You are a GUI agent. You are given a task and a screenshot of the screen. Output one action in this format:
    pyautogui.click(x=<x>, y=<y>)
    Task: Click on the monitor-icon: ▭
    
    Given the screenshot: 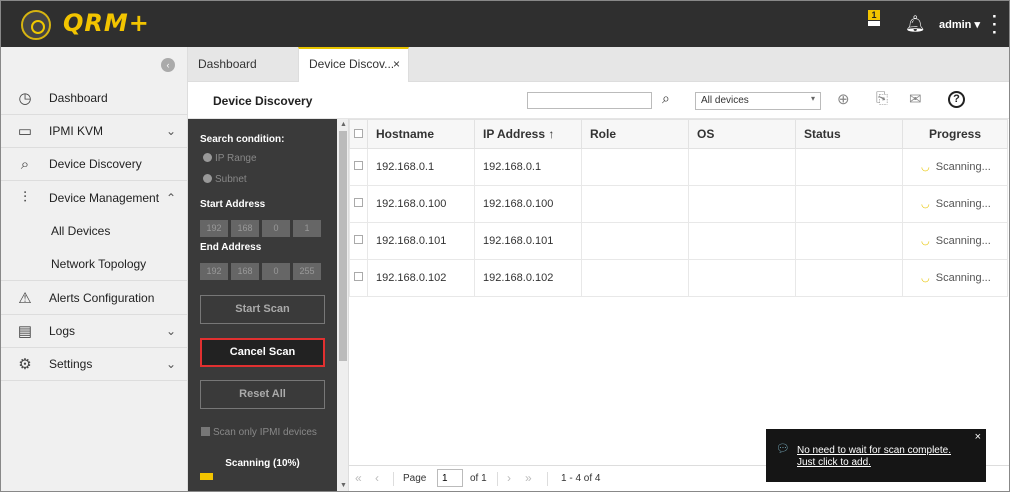 What is the action you would take?
    pyautogui.click(x=25, y=131)
    